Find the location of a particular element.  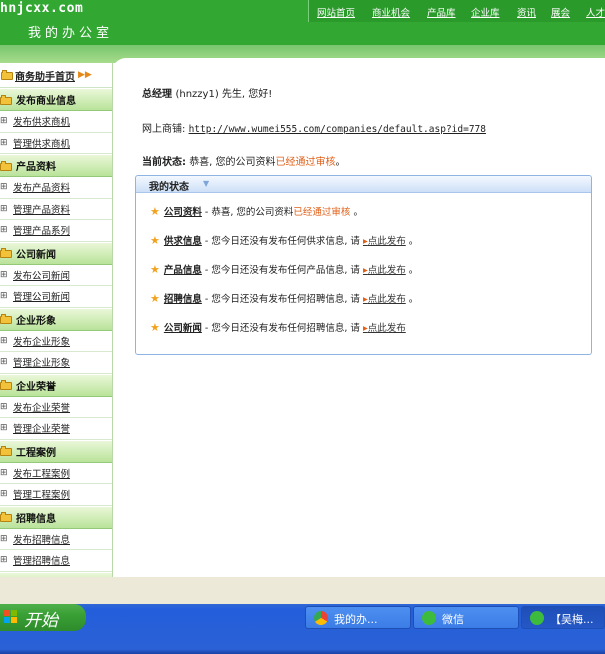

status-row-name: 招聘信息 is located at coordinates (183, 299).